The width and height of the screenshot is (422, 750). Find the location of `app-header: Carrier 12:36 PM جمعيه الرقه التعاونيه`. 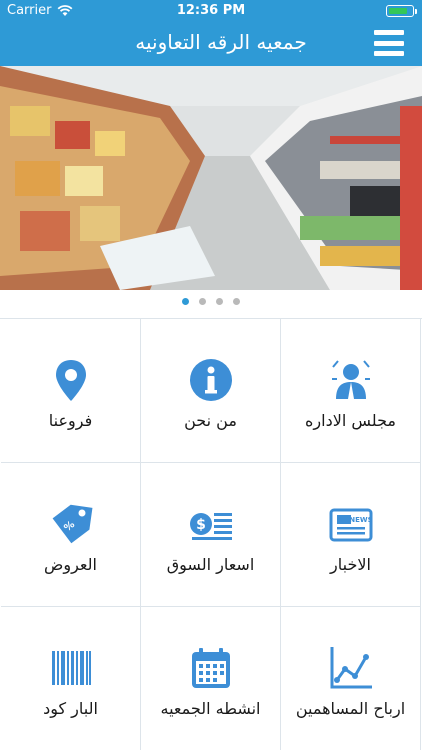

app-header: Carrier 12:36 PM جمعيه الرقه التعاونيه is located at coordinates (211, 33).